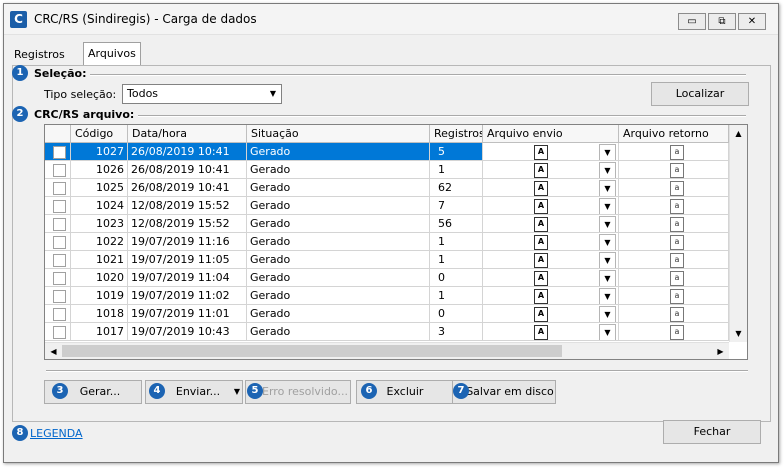  What do you see at coordinates (112, 54) in the screenshot?
I see `tab-arquivos: Arquivos` at bounding box center [112, 54].